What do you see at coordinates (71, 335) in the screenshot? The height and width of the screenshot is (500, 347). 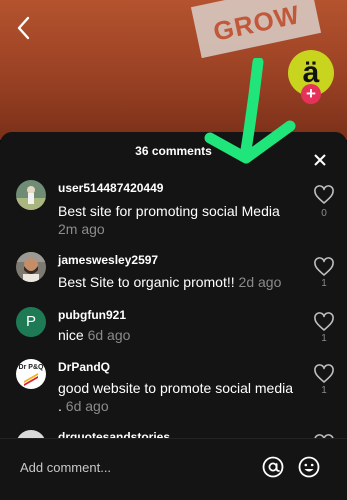 I see `comment-body: nice` at bounding box center [71, 335].